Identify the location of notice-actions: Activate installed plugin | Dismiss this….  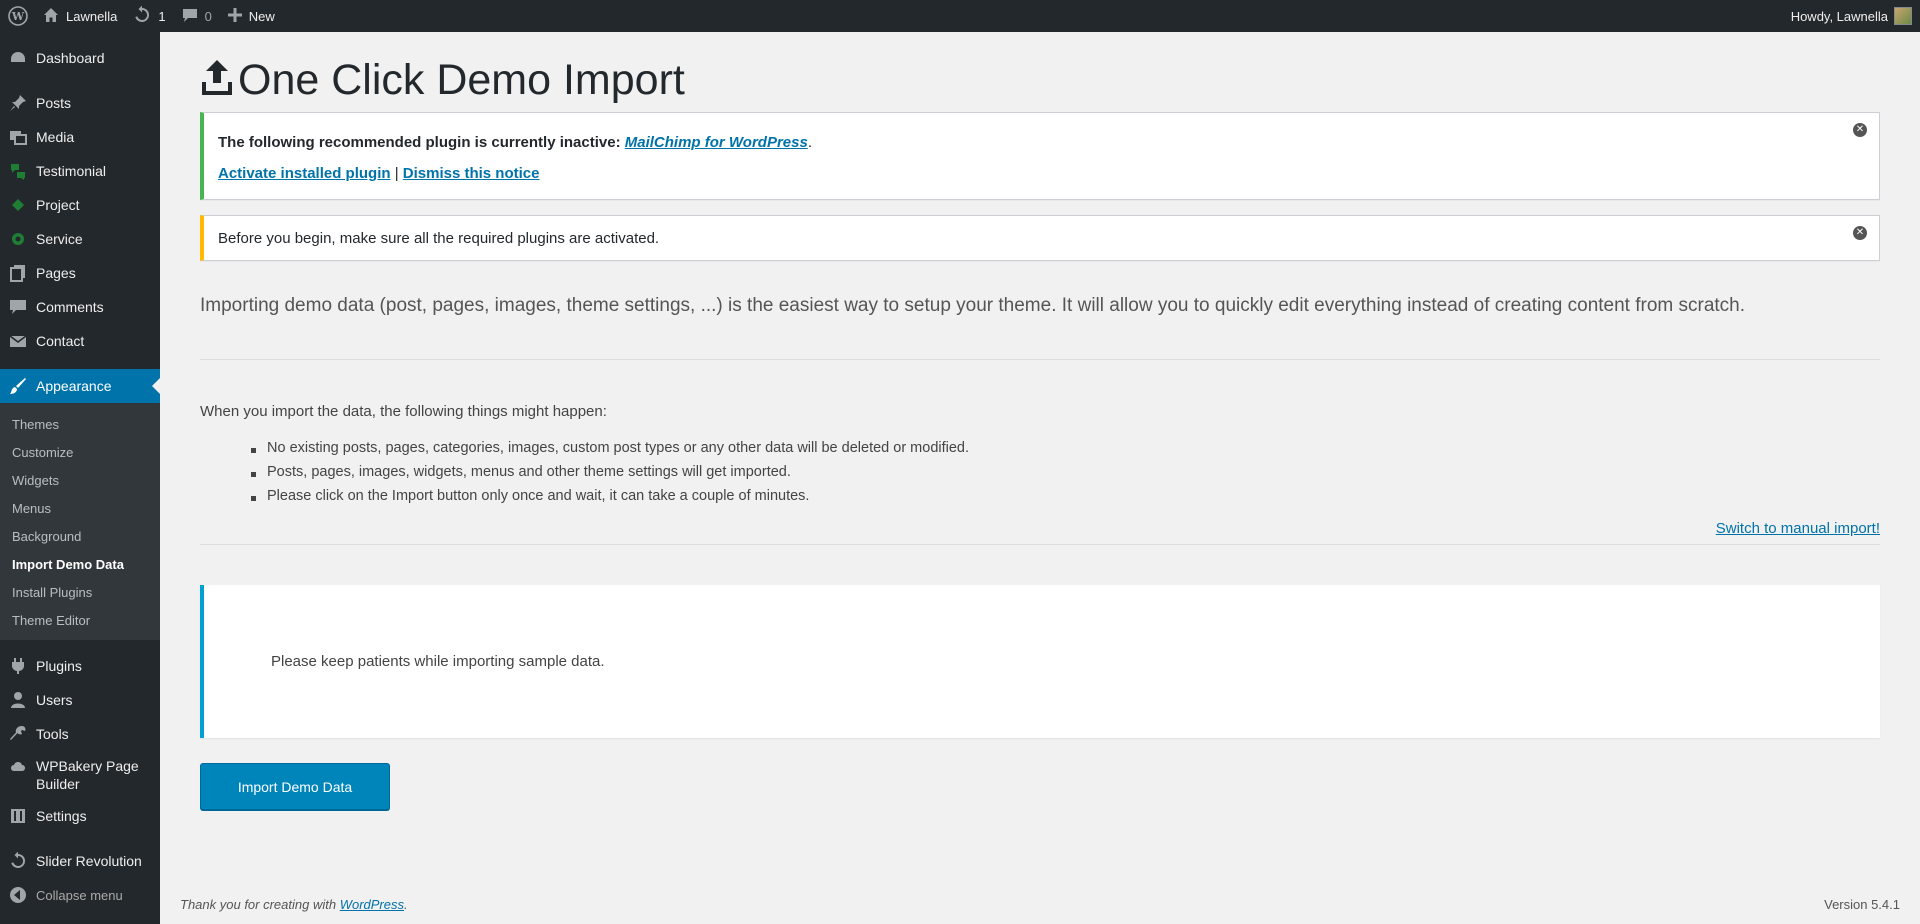
(379, 173).